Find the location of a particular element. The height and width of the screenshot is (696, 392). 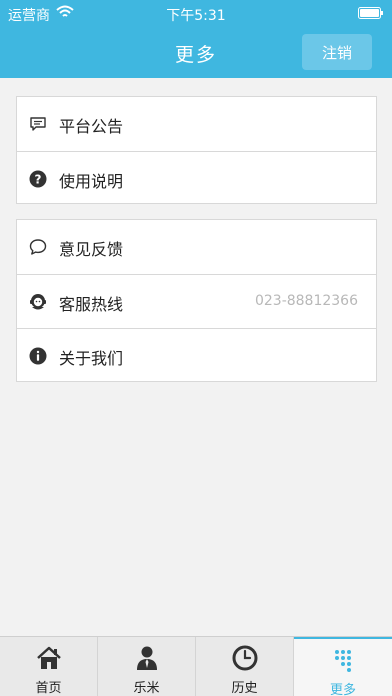

status-time: 下午5:31 is located at coordinates (196, 16).